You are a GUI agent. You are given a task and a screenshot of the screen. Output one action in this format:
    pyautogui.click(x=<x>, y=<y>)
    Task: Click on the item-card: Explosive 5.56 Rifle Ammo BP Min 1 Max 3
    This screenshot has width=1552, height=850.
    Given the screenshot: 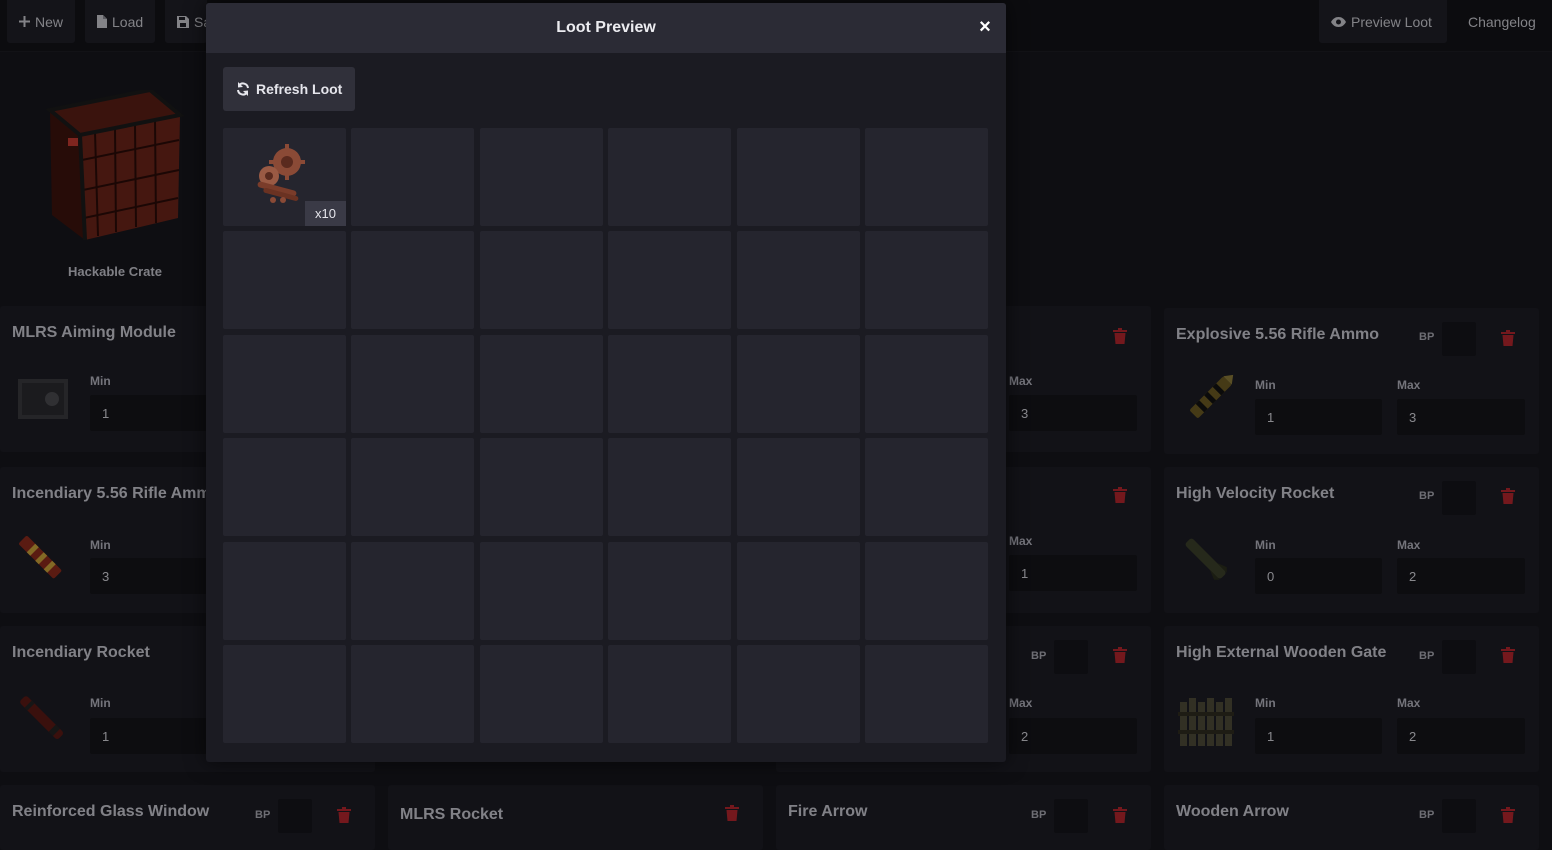 What is the action you would take?
    pyautogui.click(x=1351, y=381)
    